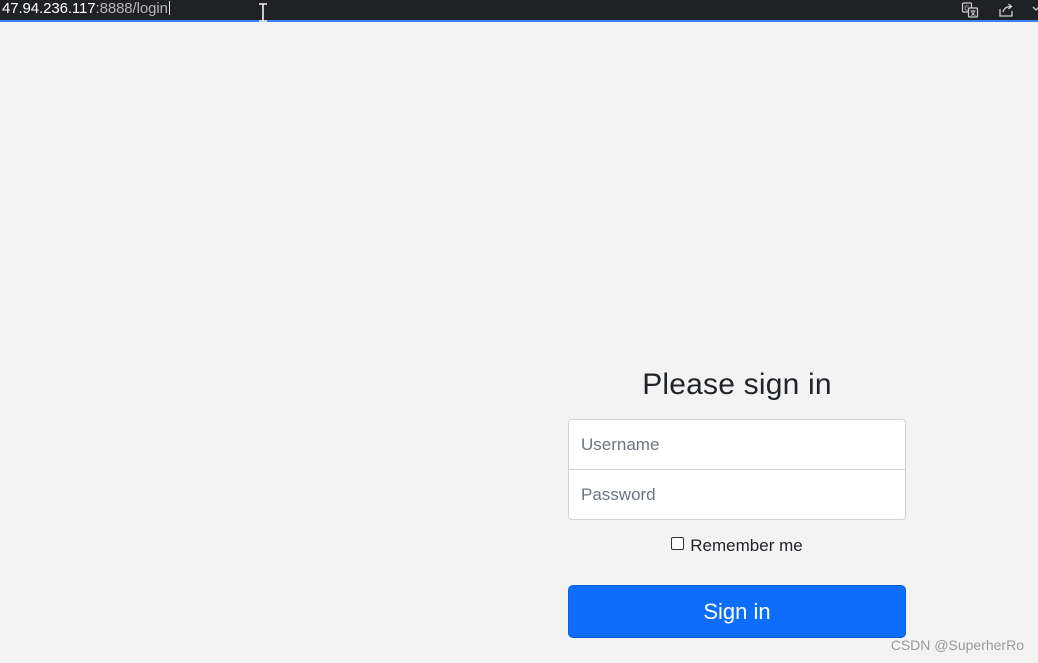  Describe the element at coordinates (49, 8) in the screenshot. I see `url-host: 47.94.236.117` at that location.